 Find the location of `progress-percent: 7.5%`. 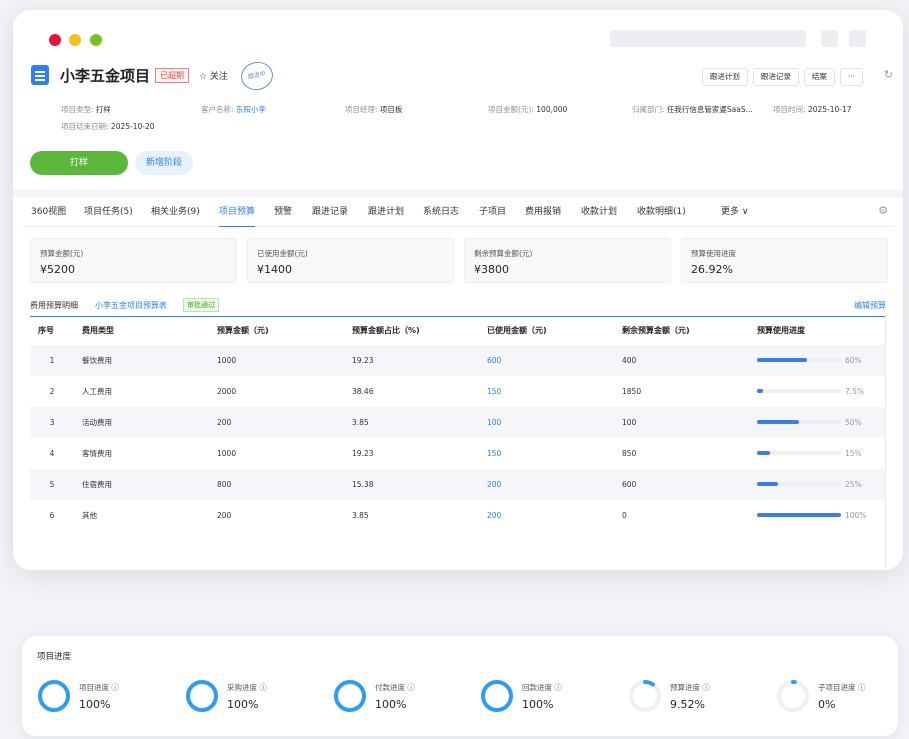

progress-percent: 7.5% is located at coordinates (855, 391).